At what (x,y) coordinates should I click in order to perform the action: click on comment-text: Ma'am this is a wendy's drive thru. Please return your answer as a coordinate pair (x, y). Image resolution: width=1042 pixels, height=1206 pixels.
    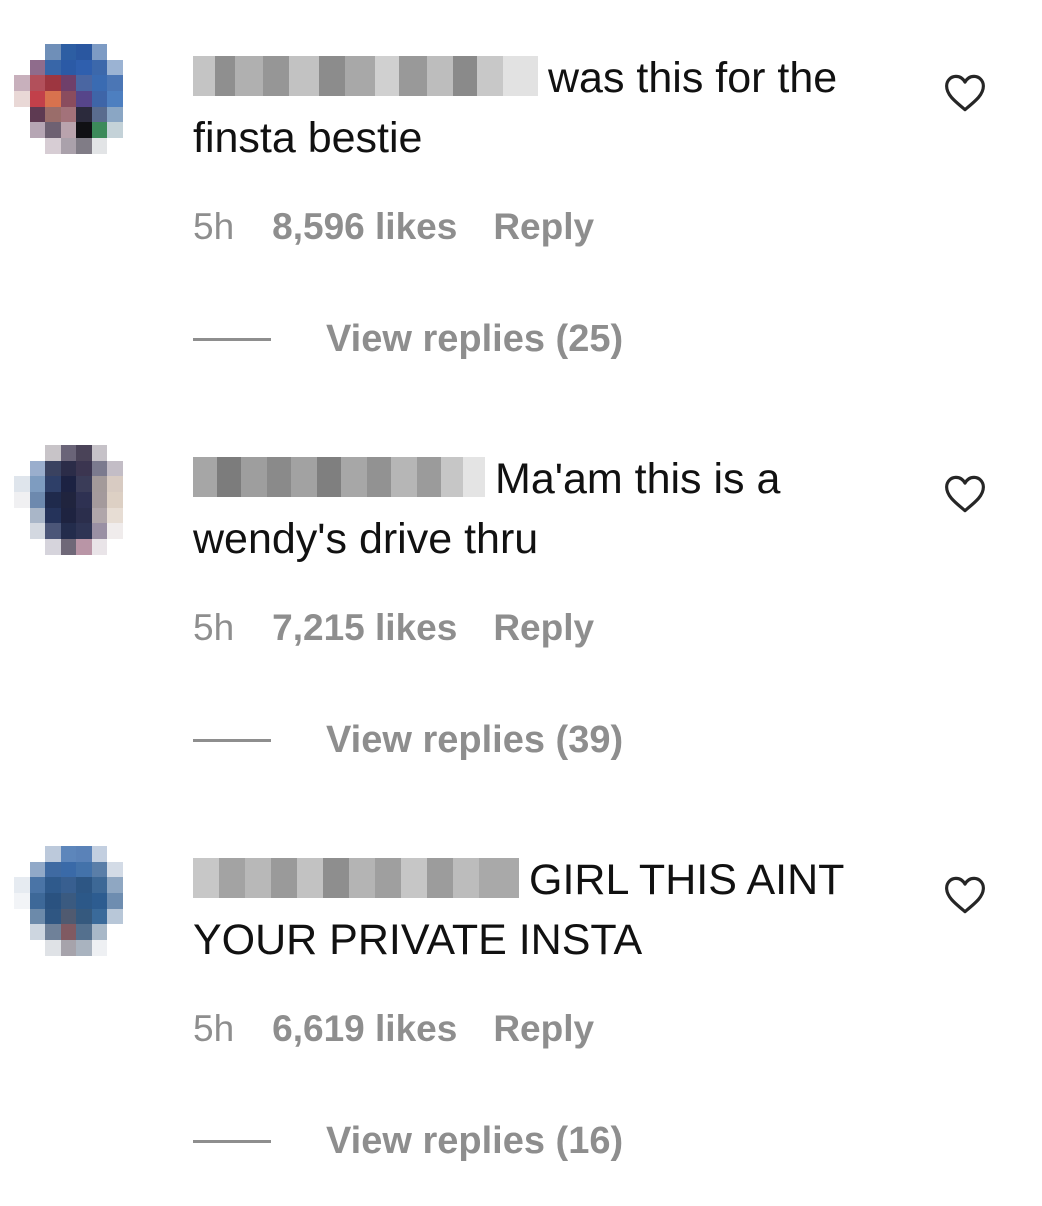
    Looking at the image, I should click on (543, 509).